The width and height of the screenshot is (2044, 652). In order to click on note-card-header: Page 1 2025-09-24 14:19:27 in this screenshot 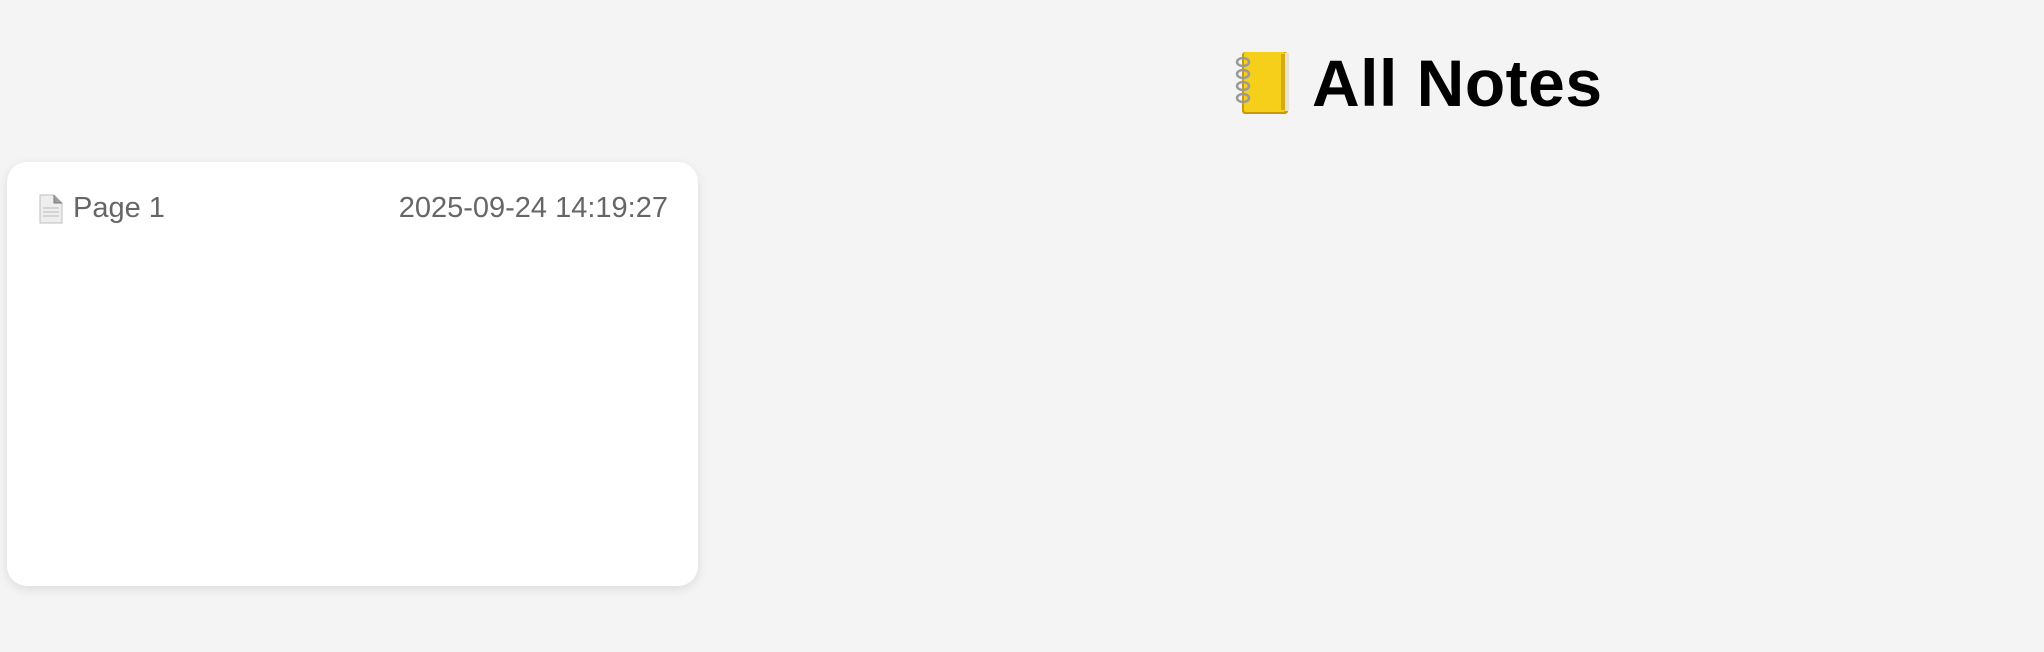, I will do `click(353, 208)`.